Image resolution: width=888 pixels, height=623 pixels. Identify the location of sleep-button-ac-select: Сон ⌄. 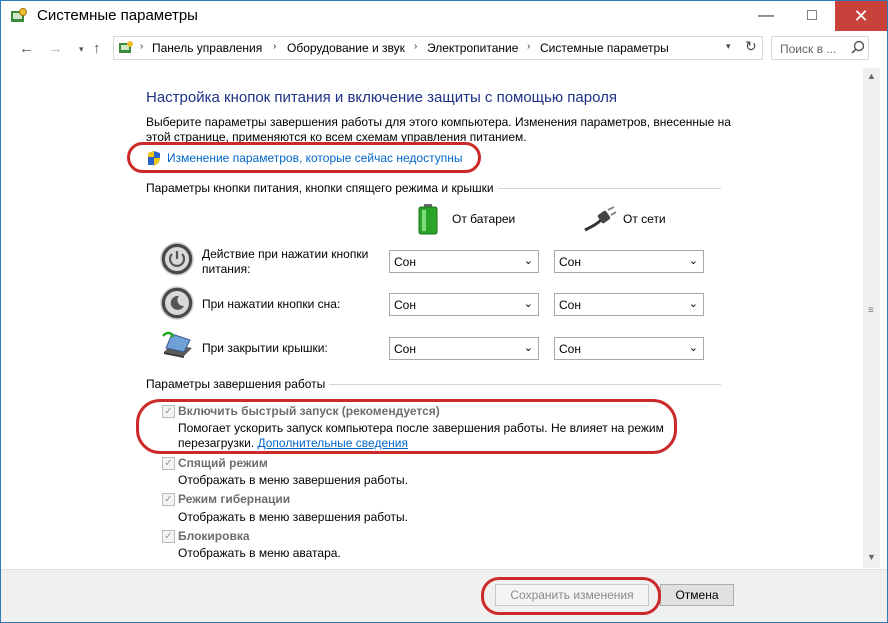
(629, 304).